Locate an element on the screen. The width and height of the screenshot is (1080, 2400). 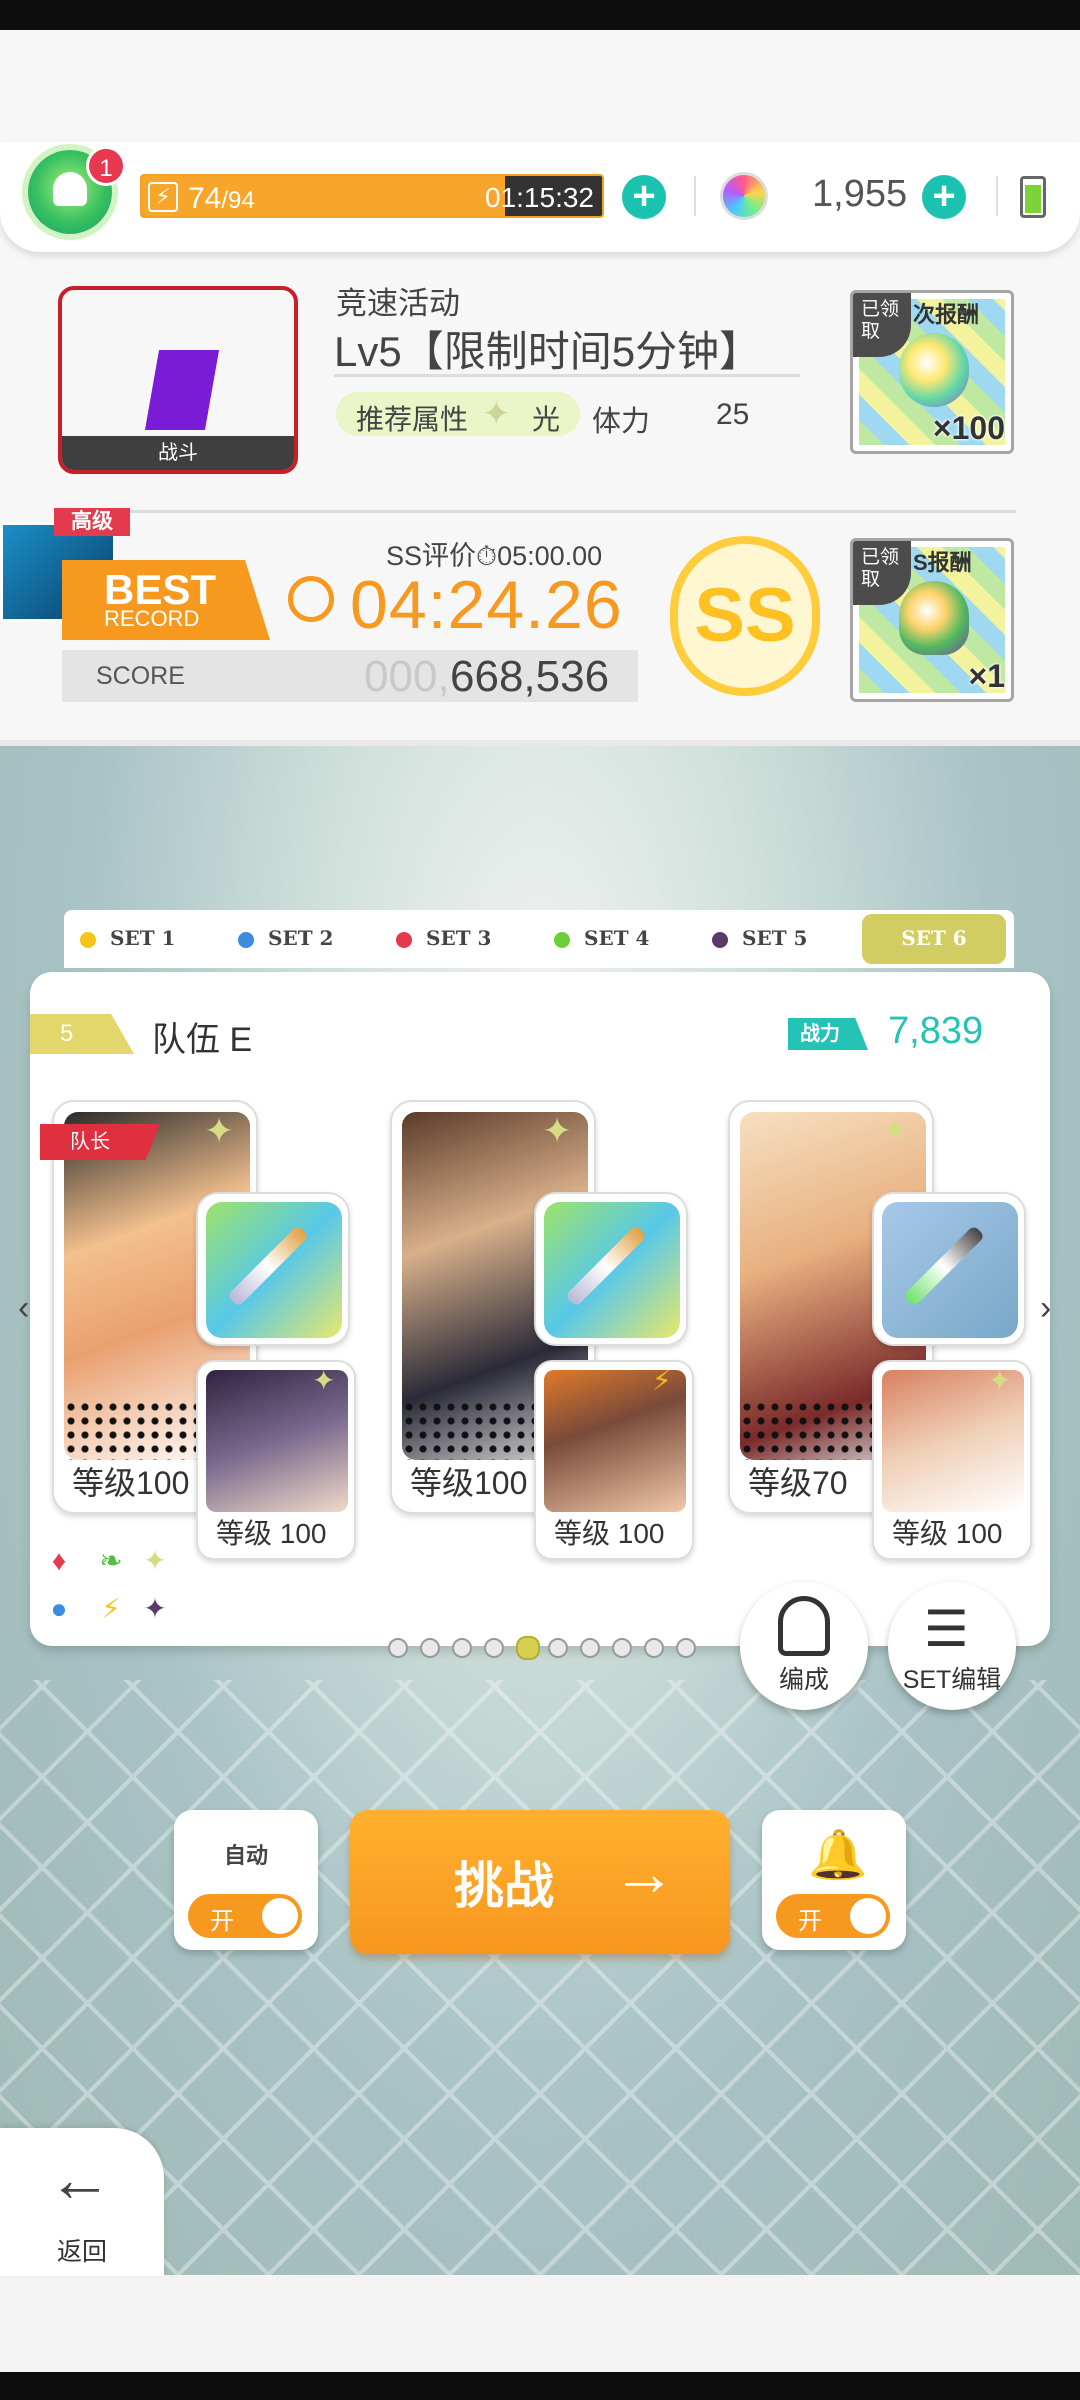
boss-thumbnail: 战斗 is located at coordinates (178, 380).